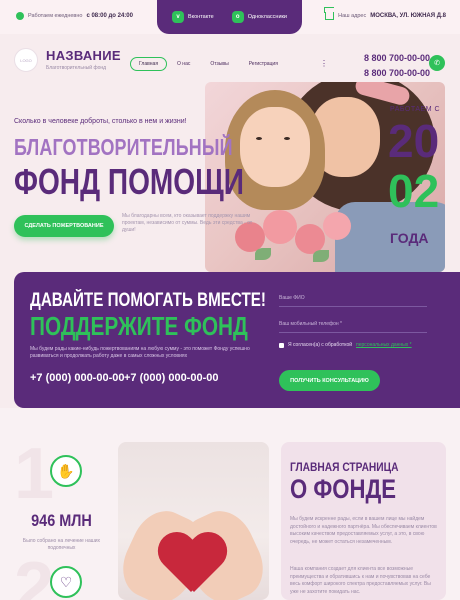  What do you see at coordinates (200, 17) in the screenshot?
I see `social-vk-label: Вконтакте` at bounding box center [200, 17].